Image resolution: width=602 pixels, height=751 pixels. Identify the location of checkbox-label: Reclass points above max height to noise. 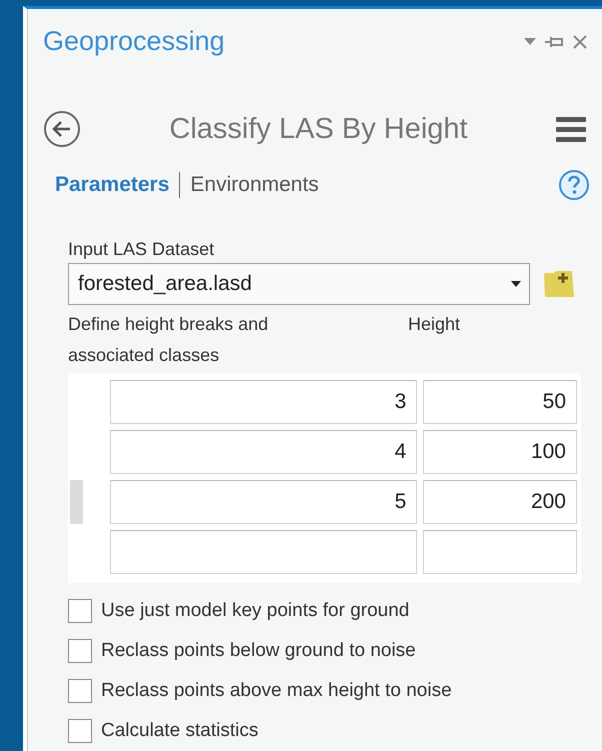
(276, 691).